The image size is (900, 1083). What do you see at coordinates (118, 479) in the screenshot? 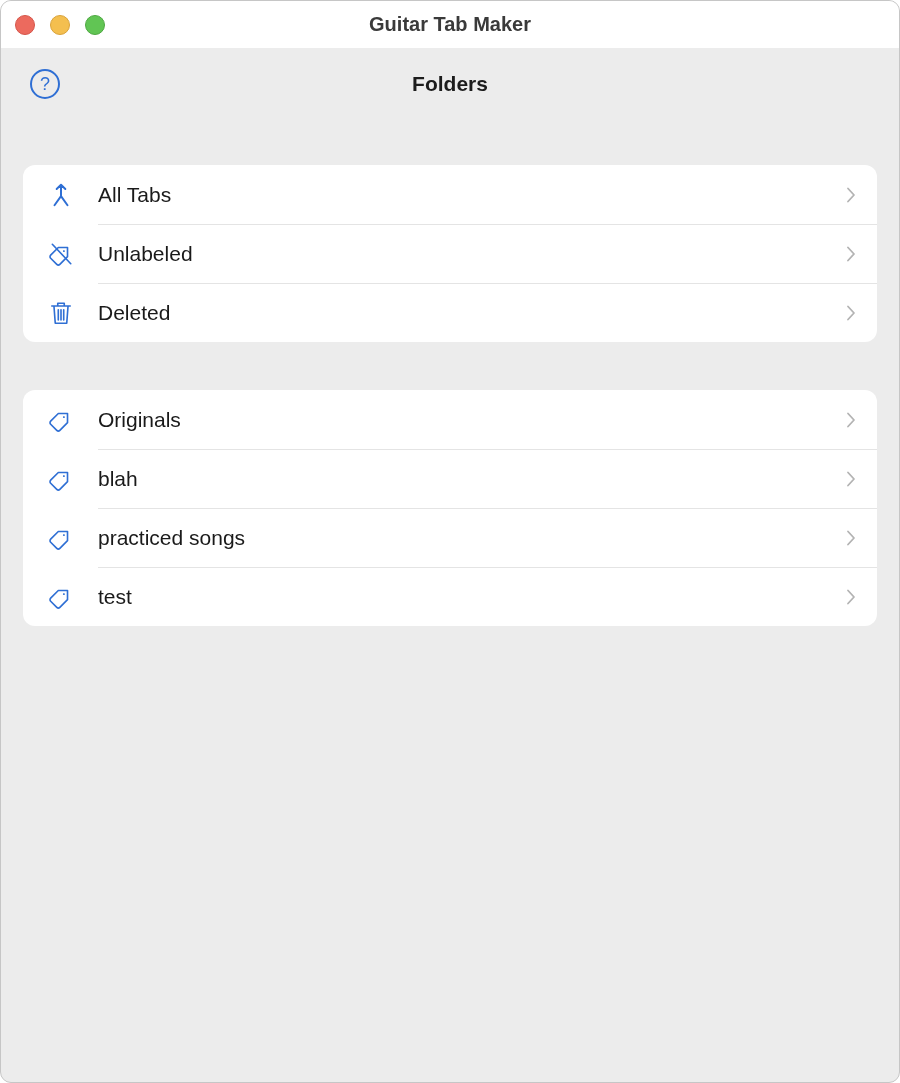
I see `folder-label: blah` at bounding box center [118, 479].